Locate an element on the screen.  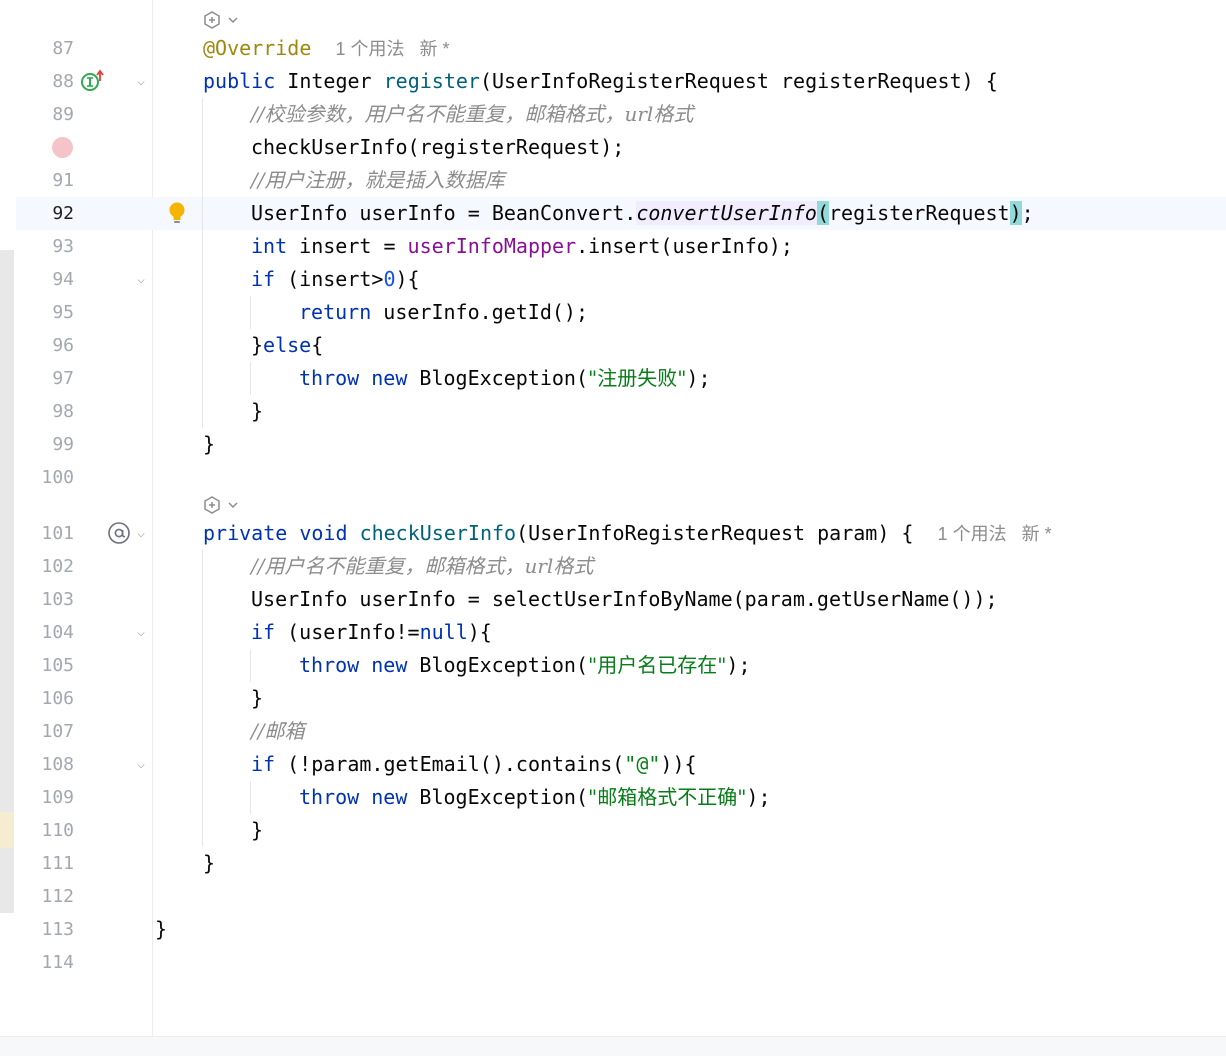
method-call: convertUserInfo is located at coordinates (726, 213).